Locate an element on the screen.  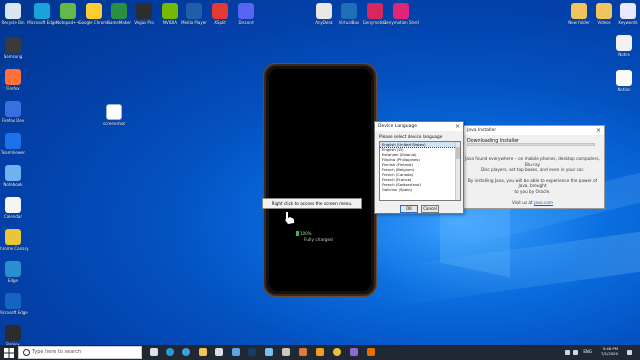
java-link: java.com is located at coordinates (543, 202).